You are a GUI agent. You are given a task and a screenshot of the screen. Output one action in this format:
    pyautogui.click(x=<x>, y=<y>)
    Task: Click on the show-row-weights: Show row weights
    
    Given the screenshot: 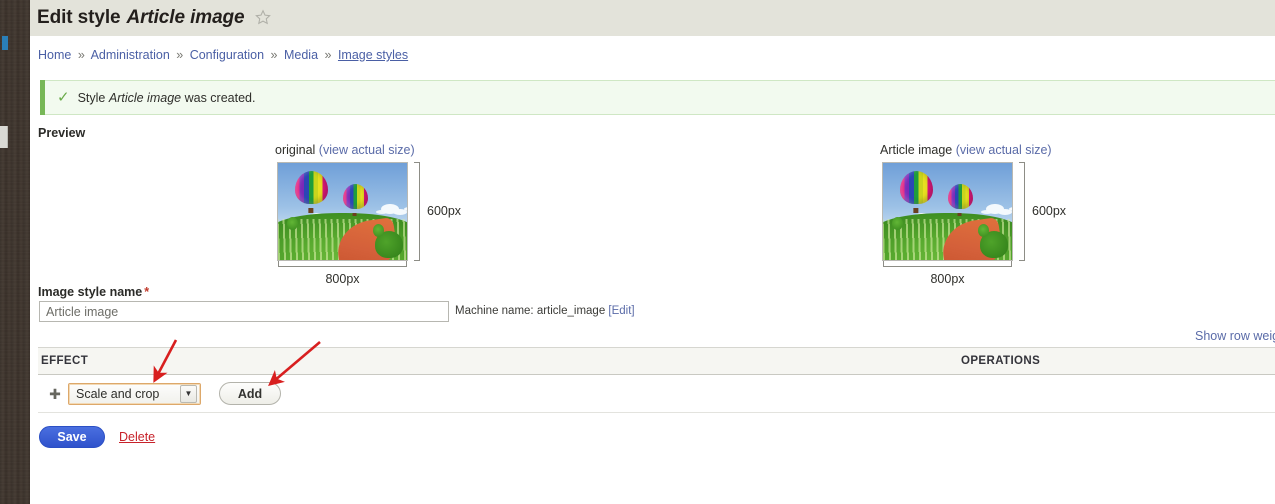 What is the action you would take?
    pyautogui.click(x=1235, y=336)
    